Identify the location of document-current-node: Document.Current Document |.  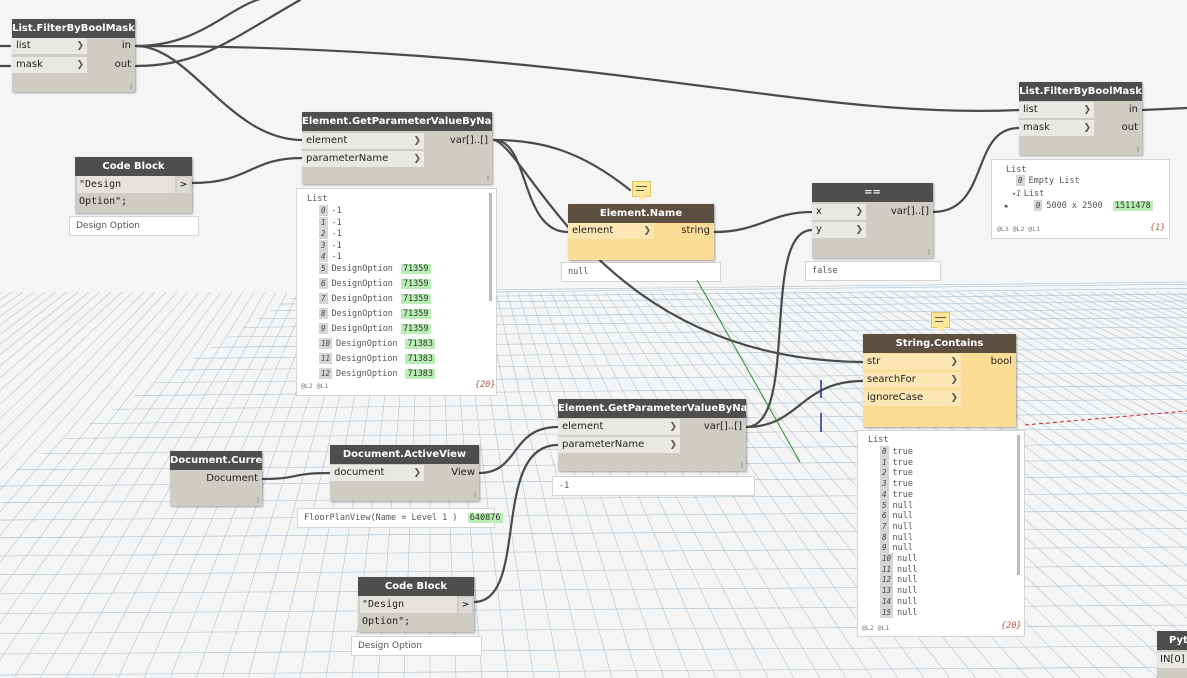
(216, 478).